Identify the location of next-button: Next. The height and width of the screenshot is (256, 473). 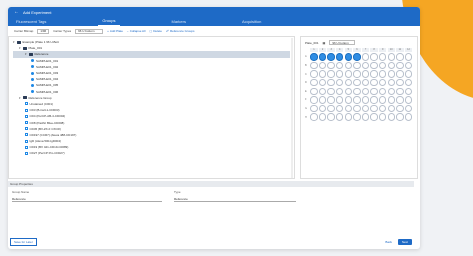
(404, 242).